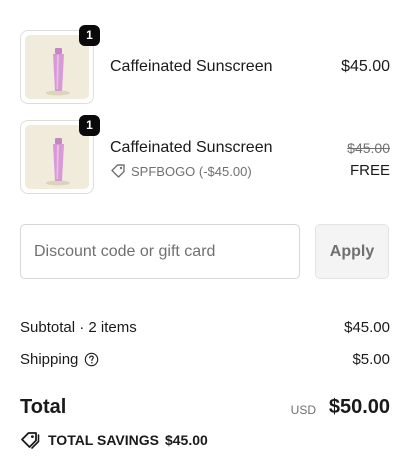 The height and width of the screenshot is (467, 400). I want to click on total-row: Total USD $50.00, so click(205, 410).